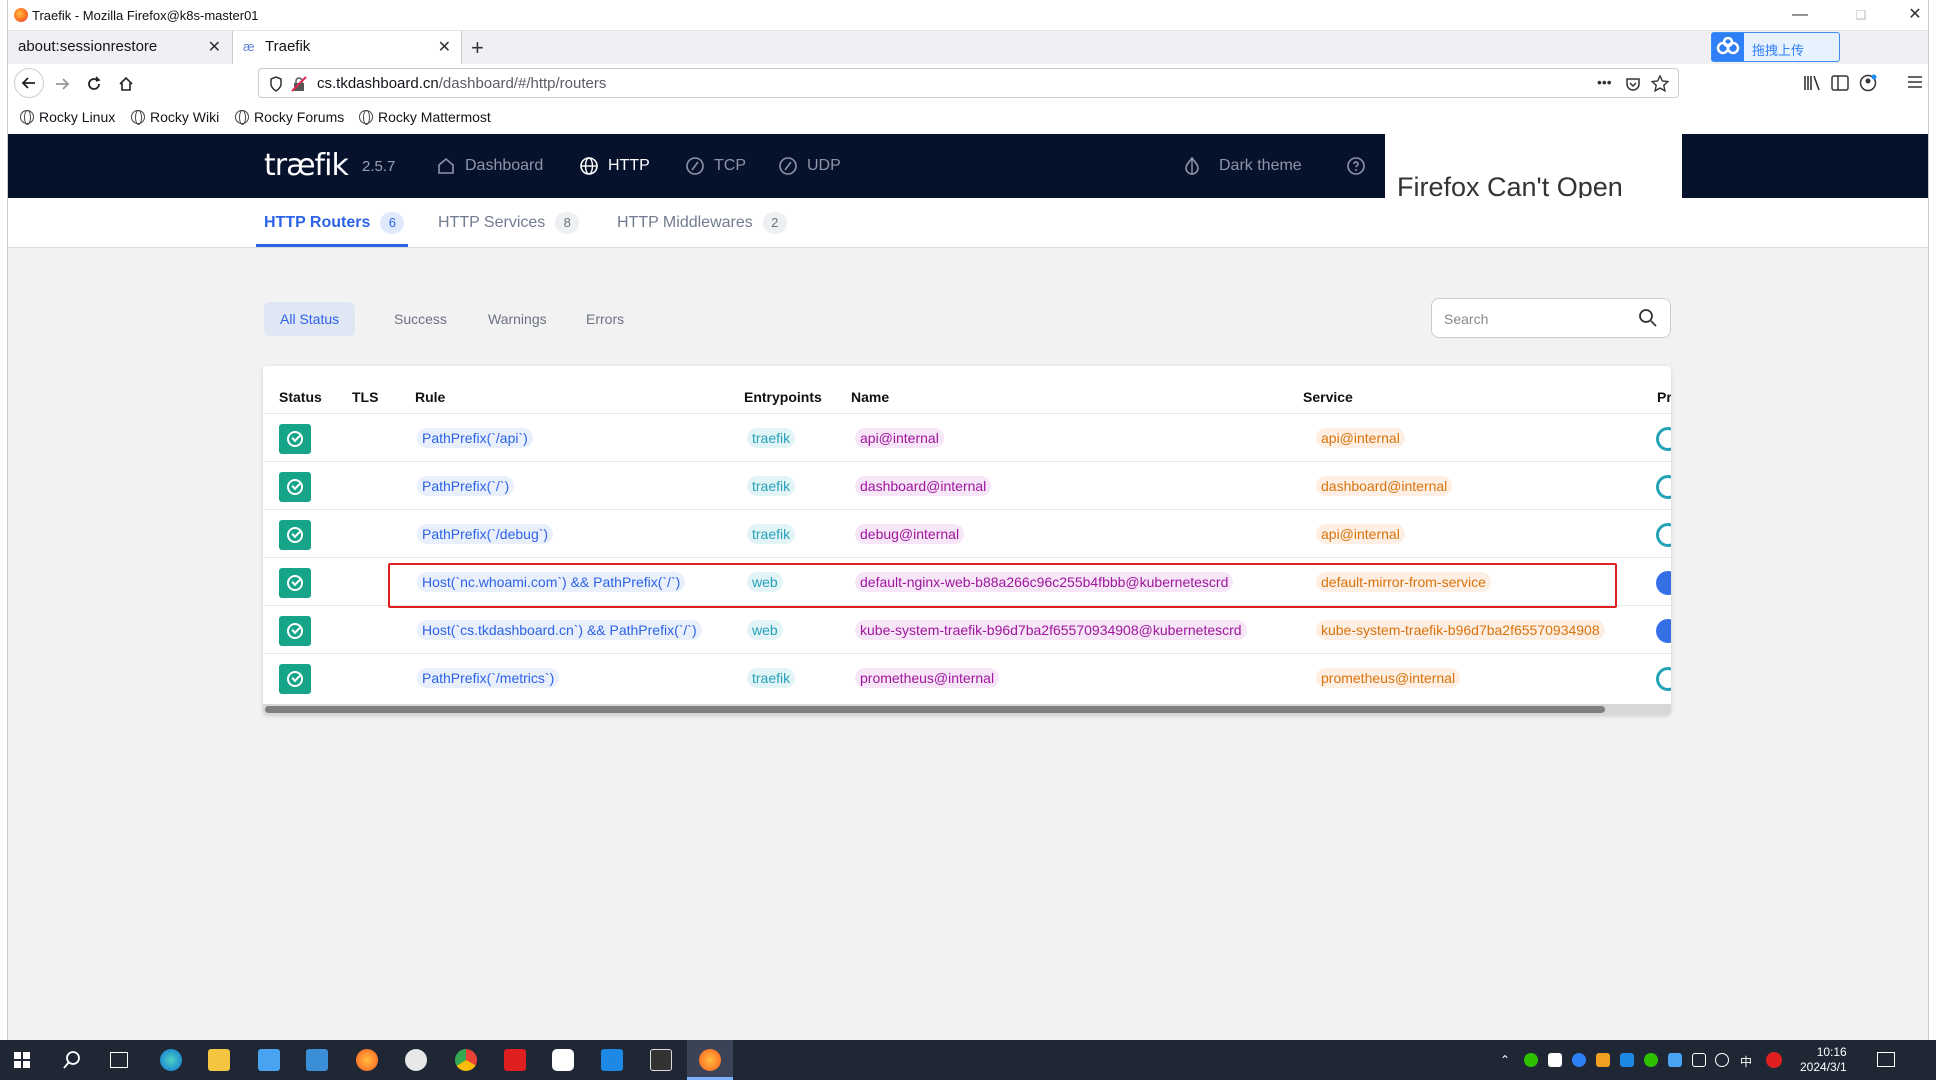  What do you see at coordinates (306, 165) in the screenshot?
I see `traefik-logo: træfik` at bounding box center [306, 165].